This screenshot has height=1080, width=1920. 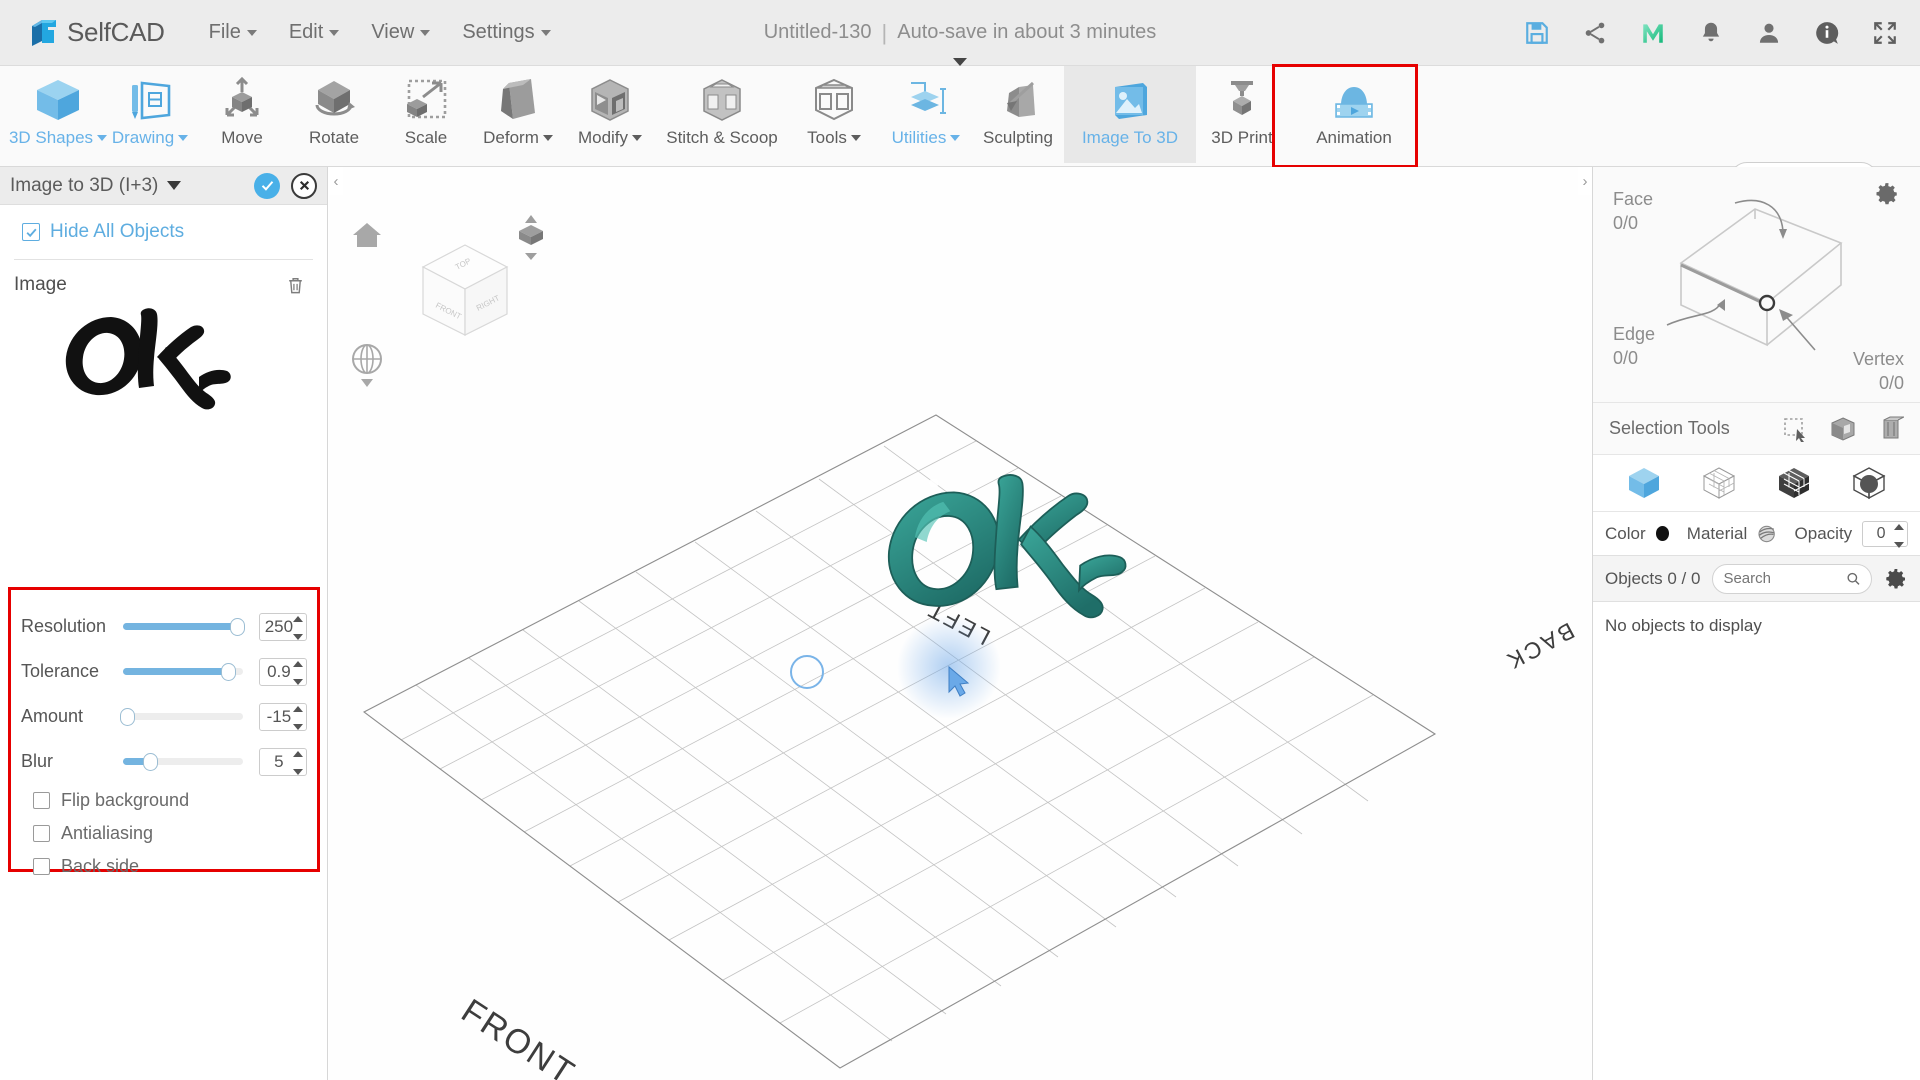 I want to click on face-mode-icon, so click(x=1794, y=483).